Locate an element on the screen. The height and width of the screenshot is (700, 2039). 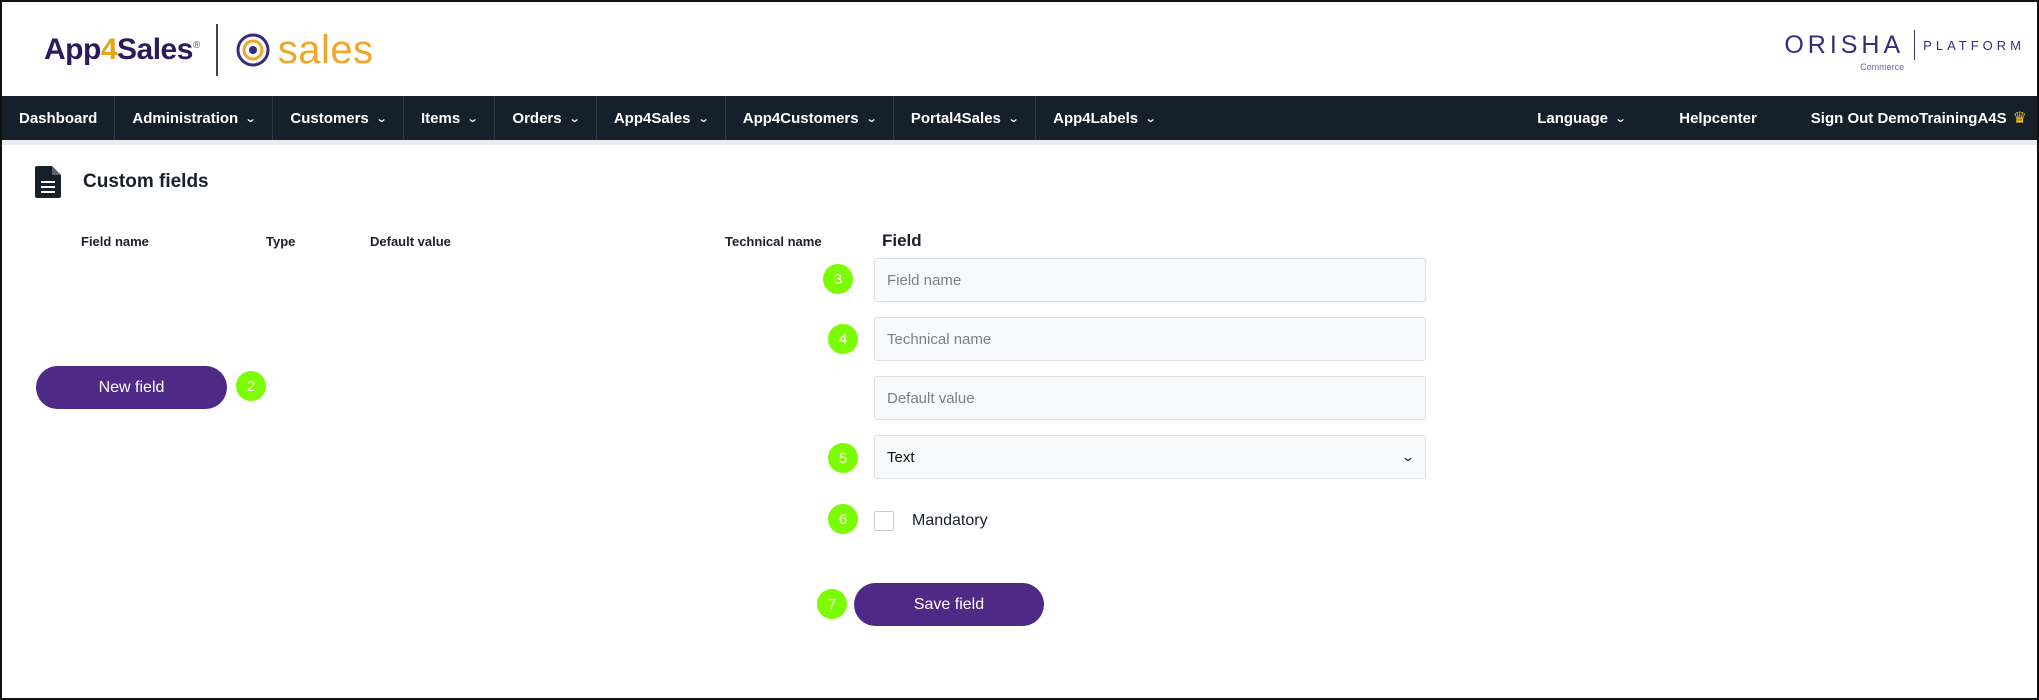
save-field-button: Save field is located at coordinates (949, 604).